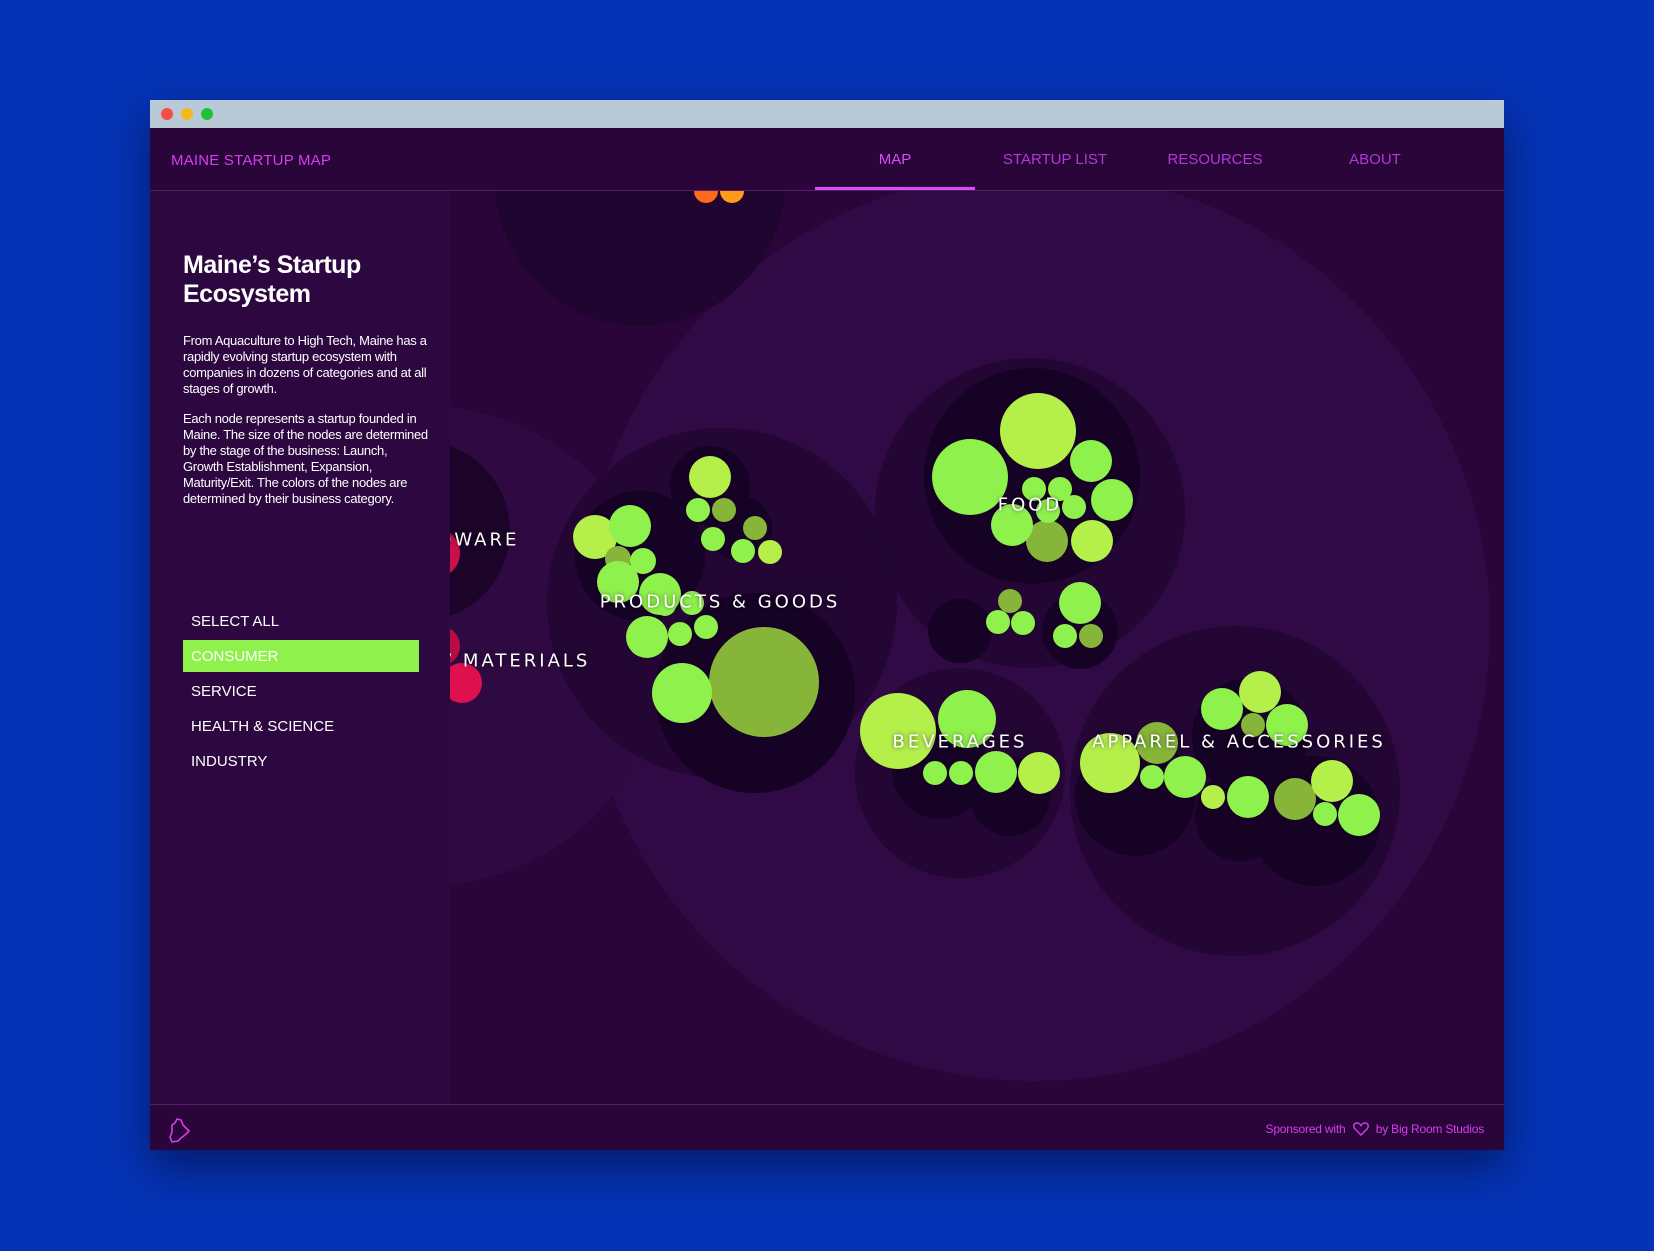 The height and width of the screenshot is (1251, 1654). Describe the element at coordinates (179, 1130) in the screenshot. I see `maine-state-icon` at that location.